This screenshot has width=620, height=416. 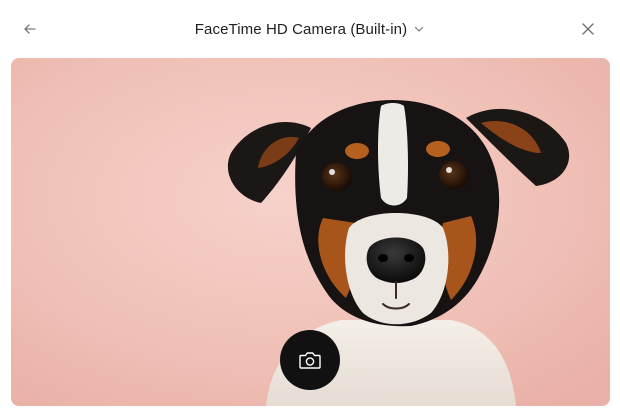 I want to click on dialog-header: FaceTime HD Camera (Built-in), so click(x=310, y=29).